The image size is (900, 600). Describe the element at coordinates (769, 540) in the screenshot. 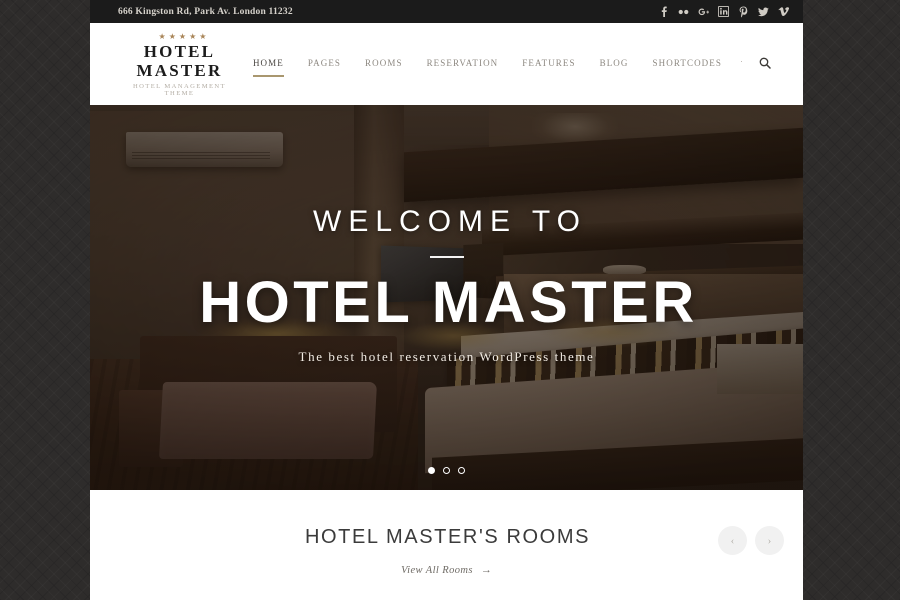

I see `carousel-next-button: ›` at that location.